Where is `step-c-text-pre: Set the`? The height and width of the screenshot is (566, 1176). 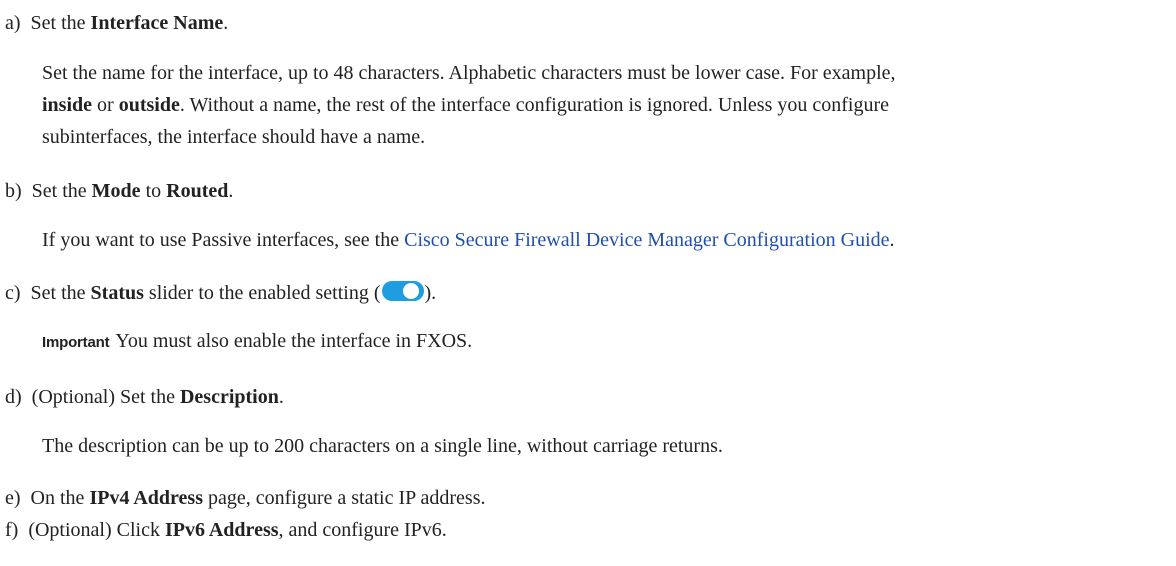 step-c-text-pre: Set the is located at coordinates (60, 293).